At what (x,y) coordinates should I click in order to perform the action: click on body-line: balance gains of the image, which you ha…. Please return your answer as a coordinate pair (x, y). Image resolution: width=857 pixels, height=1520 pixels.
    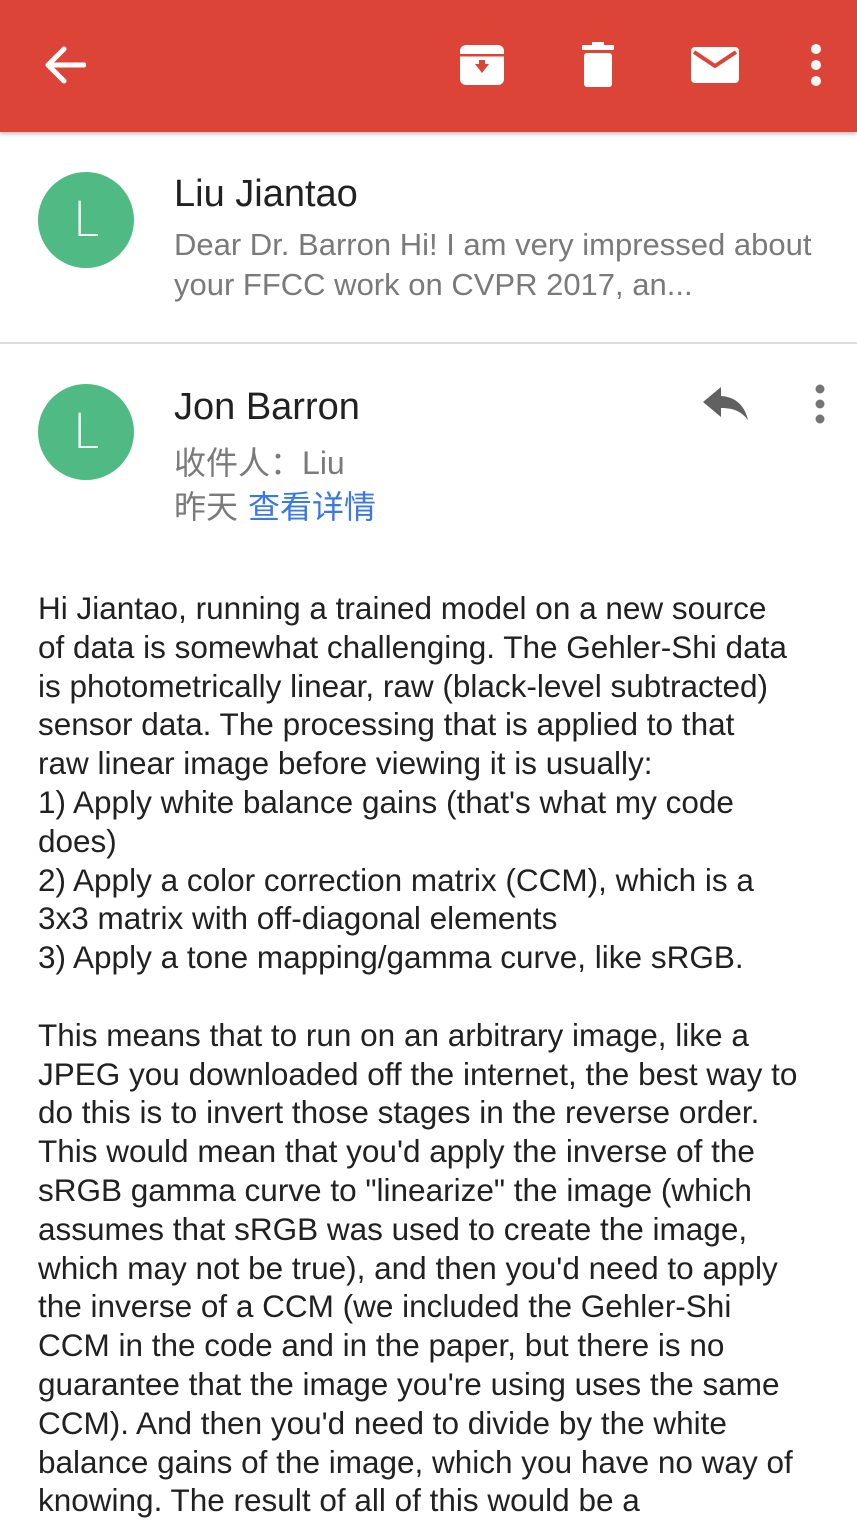
    Looking at the image, I should click on (415, 1461).